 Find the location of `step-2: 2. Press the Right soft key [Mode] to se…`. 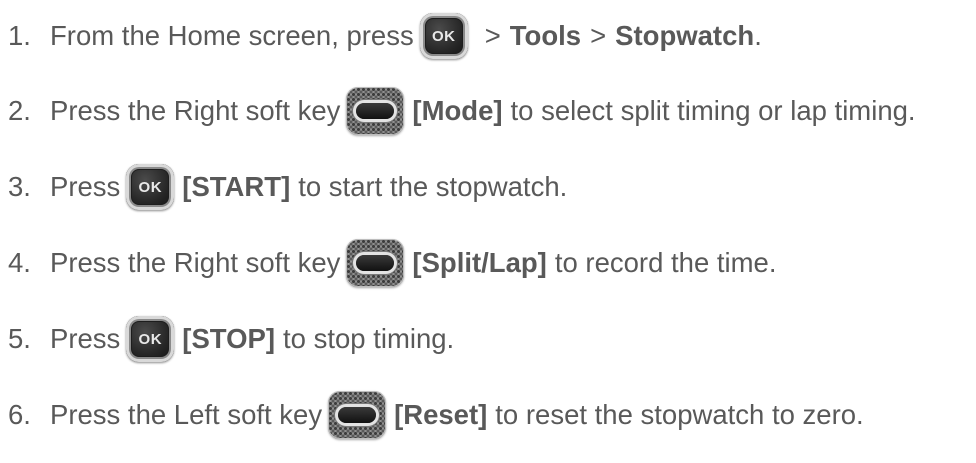

step-2: 2. Press the Right soft key [Mode] to se… is located at coordinates (462, 111).